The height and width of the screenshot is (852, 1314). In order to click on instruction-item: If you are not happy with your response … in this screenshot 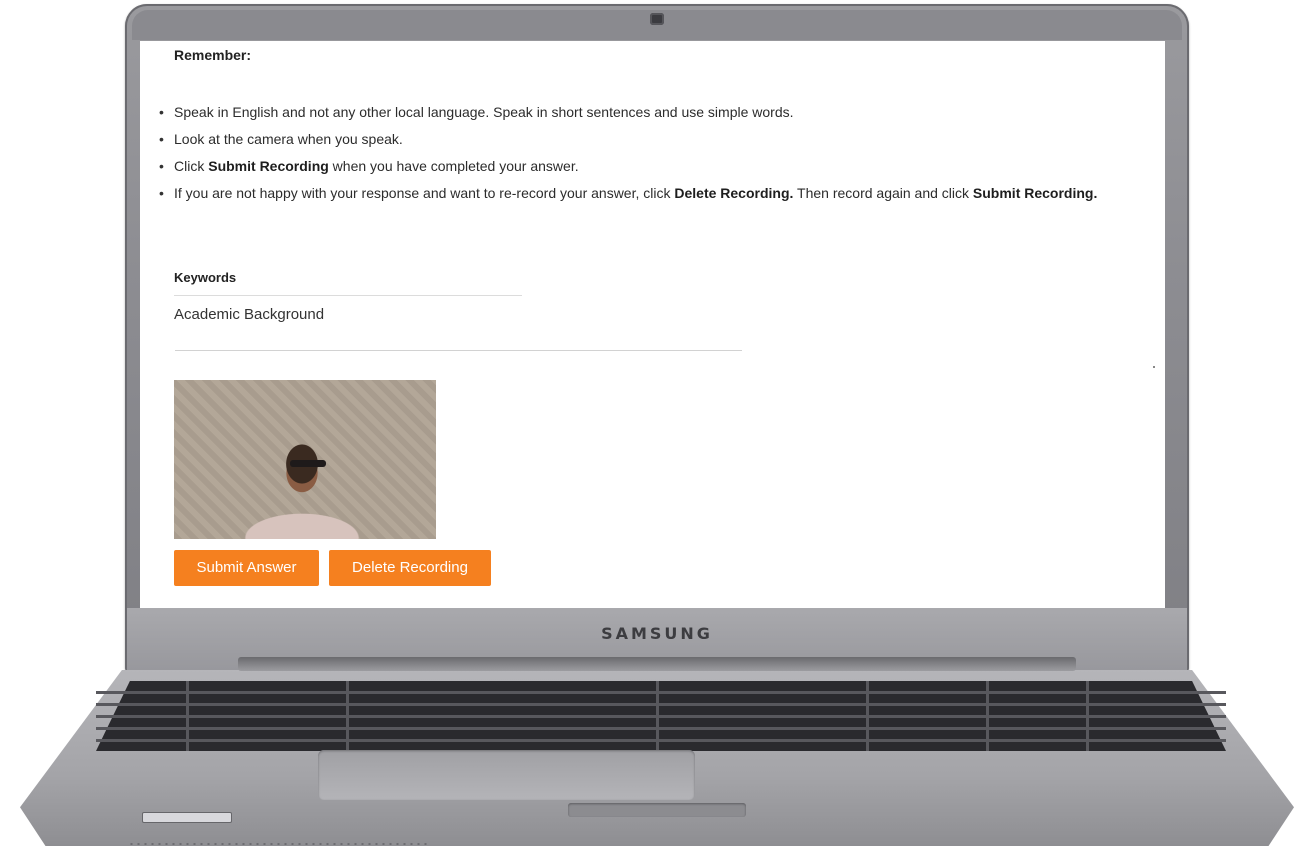, I will do `click(641, 193)`.